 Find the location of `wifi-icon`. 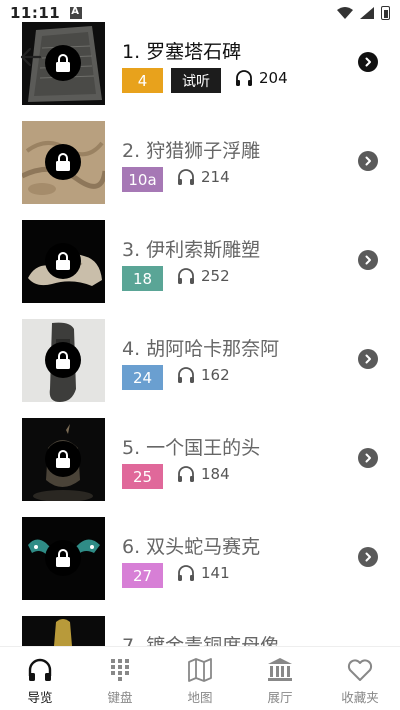

wifi-icon is located at coordinates (345, 13).